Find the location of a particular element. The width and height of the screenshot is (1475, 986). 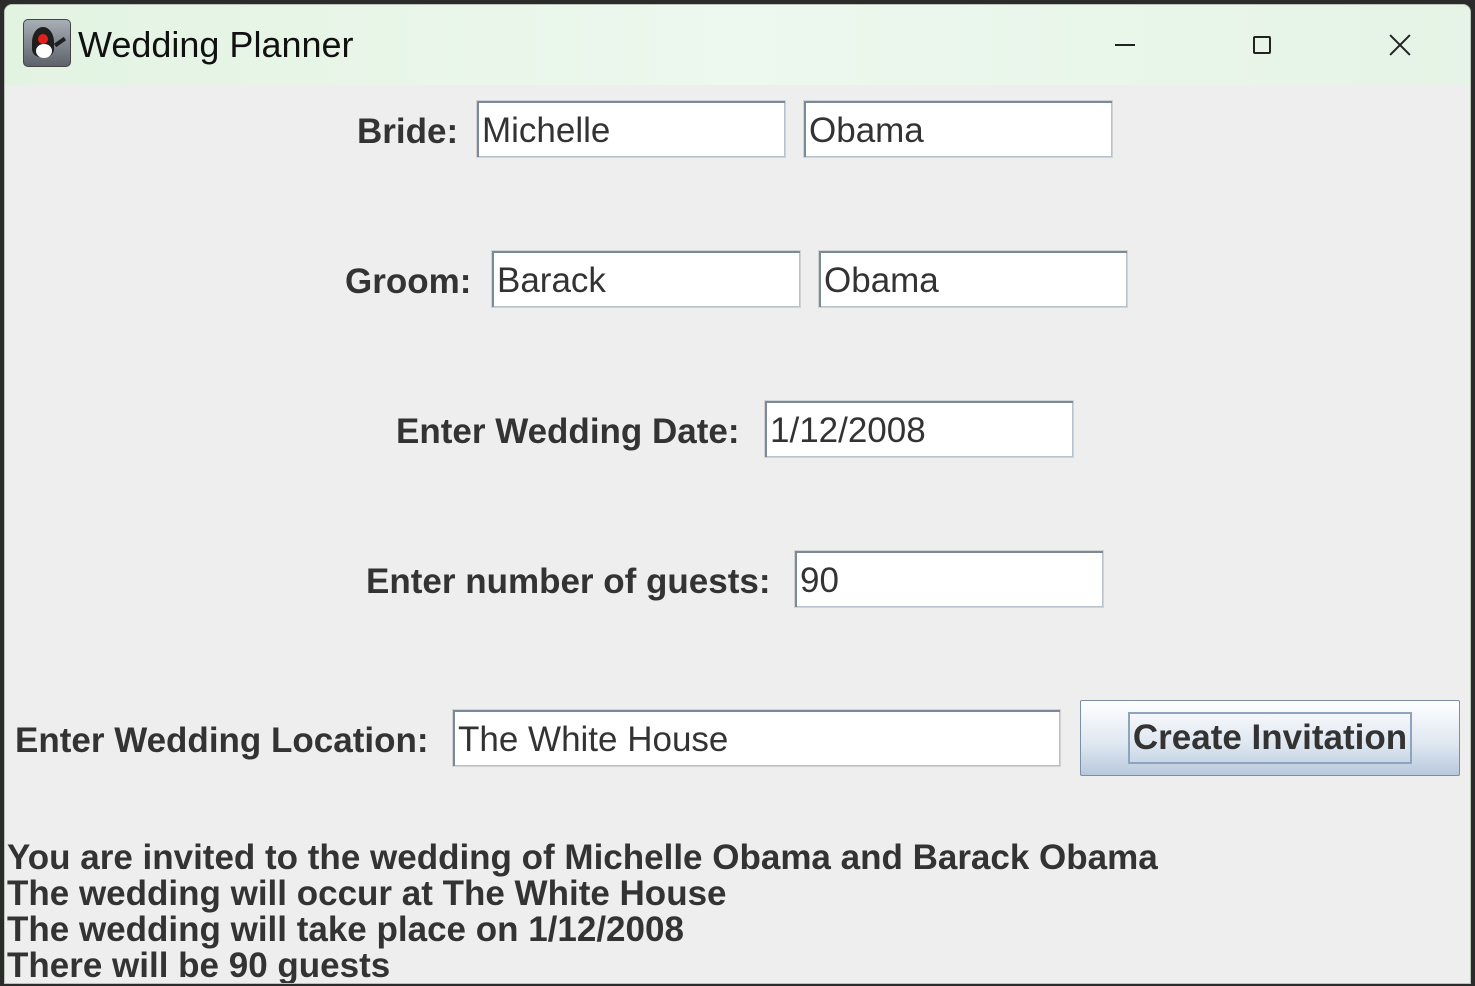

close-icon is located at coordinates (1400, 45).